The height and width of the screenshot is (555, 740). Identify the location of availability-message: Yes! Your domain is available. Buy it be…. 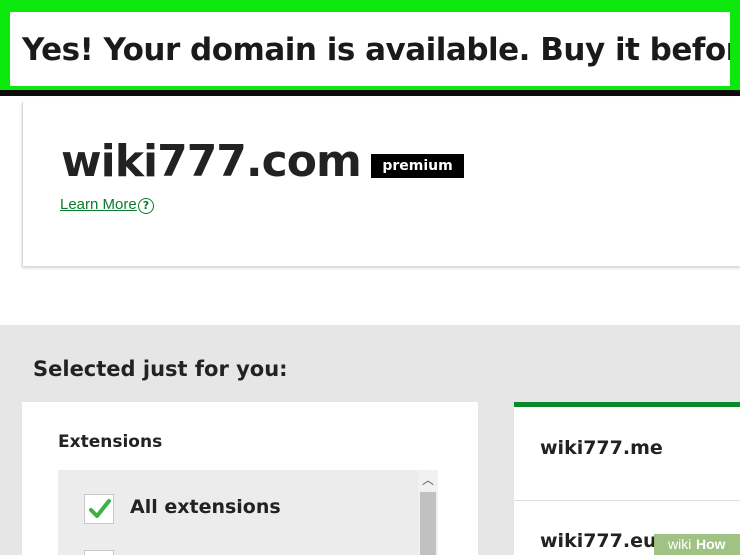
(376, 50).